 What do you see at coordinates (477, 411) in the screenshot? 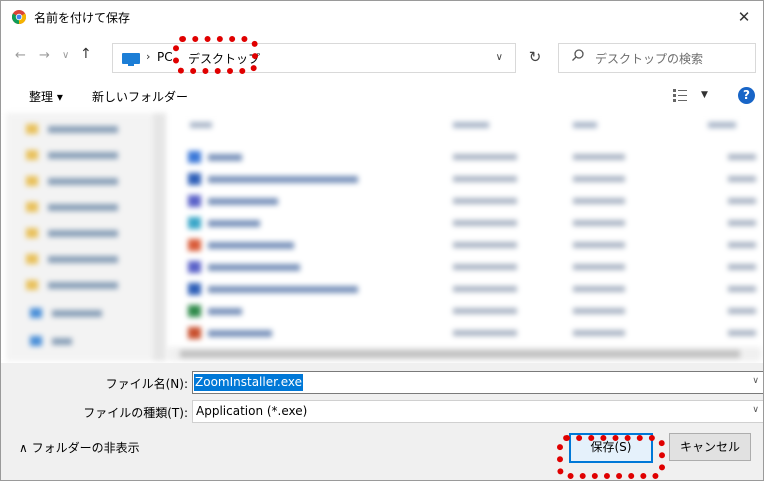
I see `file-type-select: Application (*.exe) ∨` at bounding box center [477, 411].